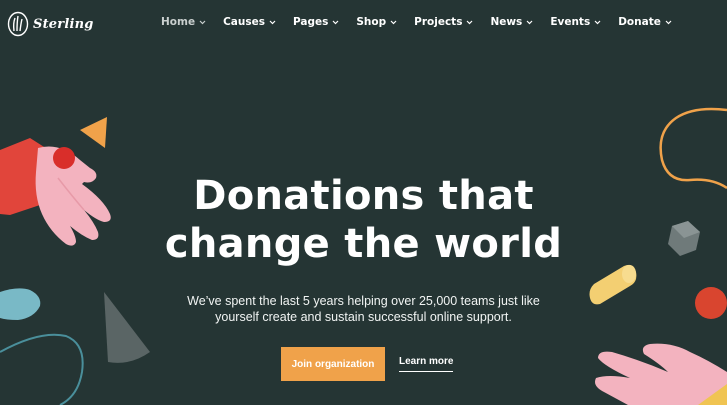 This screenshot has width=727, height=405. I want to click on learn-more-link: Learn more, so click(426, 364).